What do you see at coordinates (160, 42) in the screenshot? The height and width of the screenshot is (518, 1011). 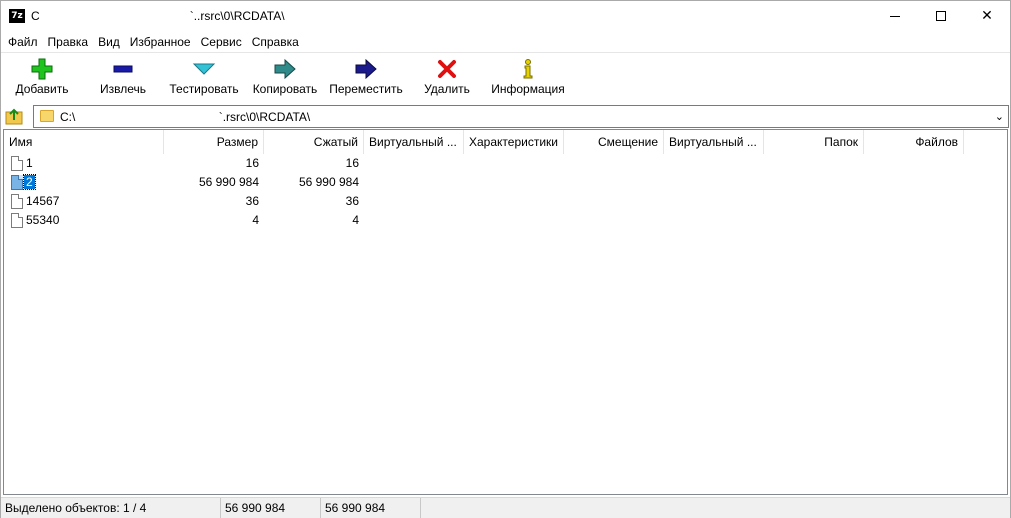 I see `menu-favorites: Избранное` at bounding box center [160, 42].